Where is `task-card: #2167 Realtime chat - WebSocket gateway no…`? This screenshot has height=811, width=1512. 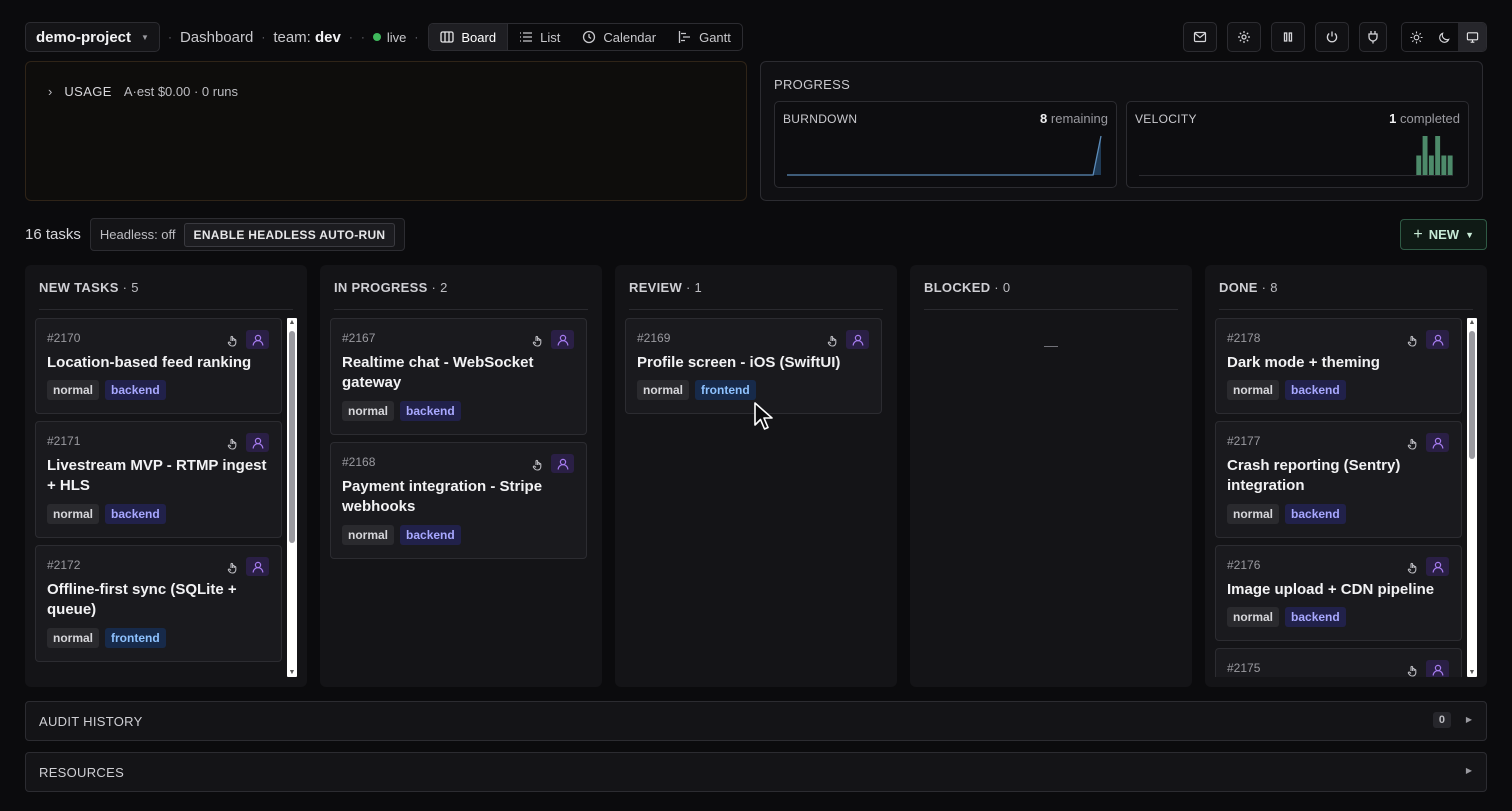
task-card: #2167 Realtime chat - WebSocket gateway no… is located at coordinates (458, 376).